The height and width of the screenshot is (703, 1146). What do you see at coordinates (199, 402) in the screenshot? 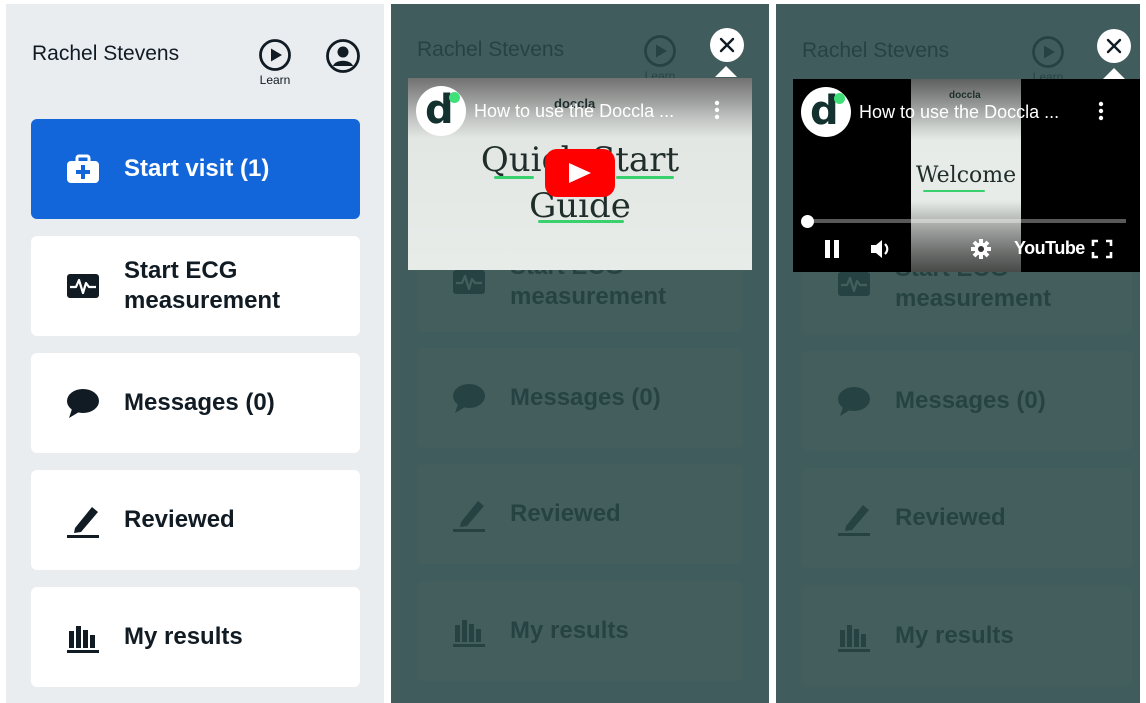
I see `messages-label: Messages (0)` at bounding box center [199, 402].